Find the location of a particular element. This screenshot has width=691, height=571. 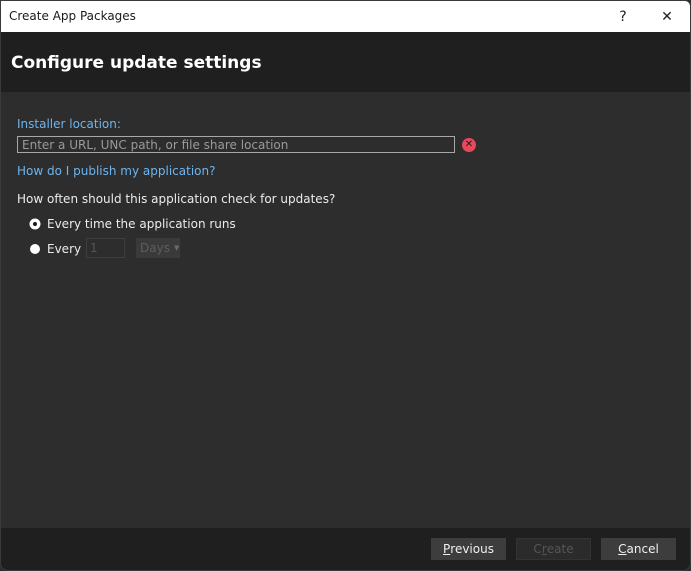

create-label-start: C is located at coordinates (537, 549).